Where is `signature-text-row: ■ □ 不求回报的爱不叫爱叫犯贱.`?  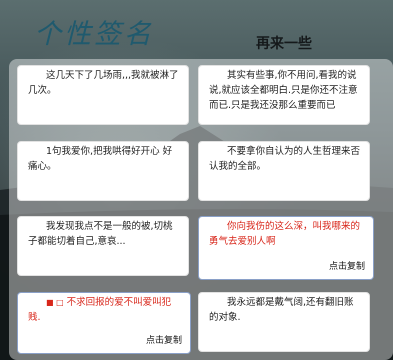
signature-text-row: ■ □ 不求回报的爱不叫爱叫犯贱. is located at coordinates (104, 309).